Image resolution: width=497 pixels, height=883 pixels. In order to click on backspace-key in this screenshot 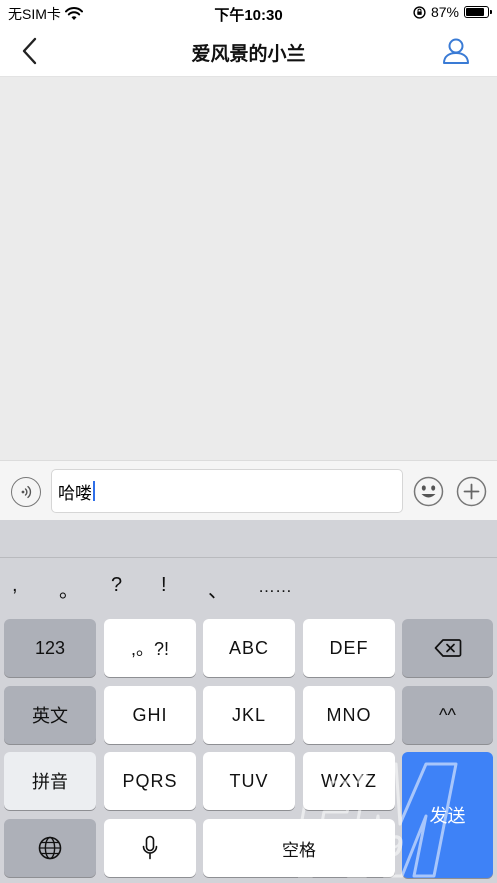, I will do `click(447, 648)`.